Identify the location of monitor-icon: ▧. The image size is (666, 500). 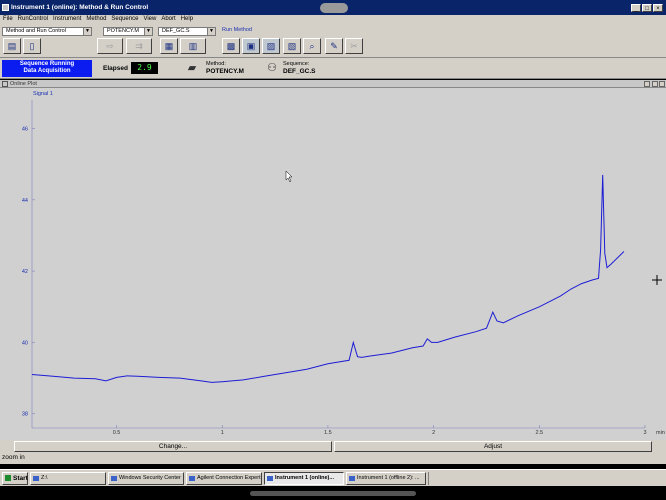
(292, 46).